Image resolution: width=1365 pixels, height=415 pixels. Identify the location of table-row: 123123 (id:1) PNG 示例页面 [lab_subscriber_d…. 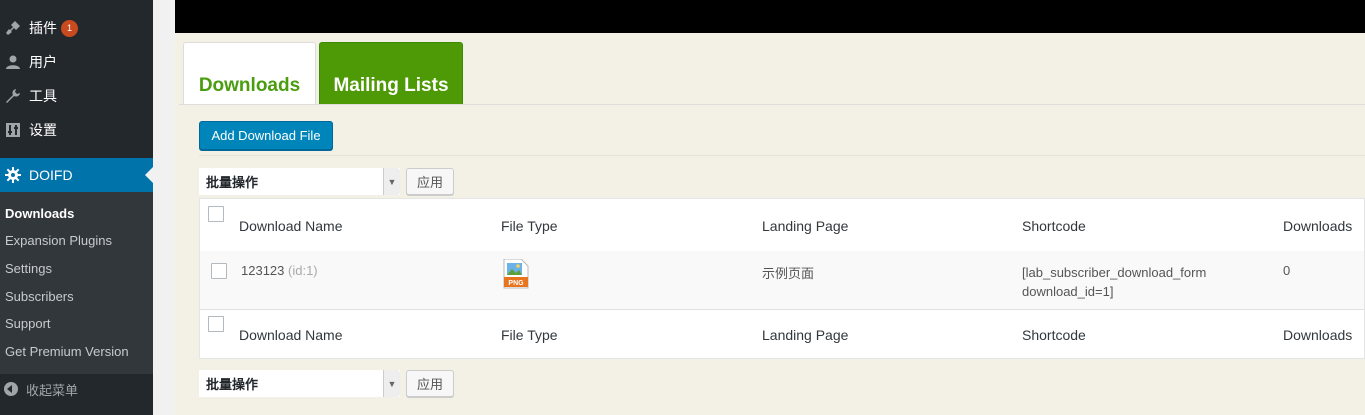
(782, 280).